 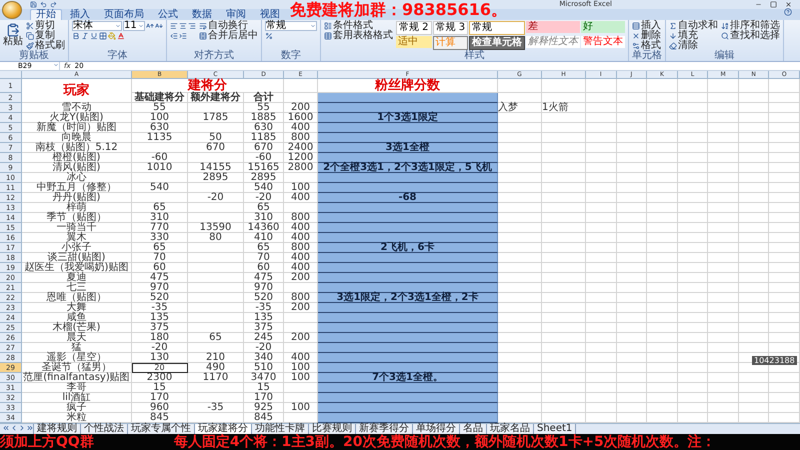 What do you see at coordinates (183, 26) in the screenshot?
I see `align-center-icon` at bounding box center [183, 26].